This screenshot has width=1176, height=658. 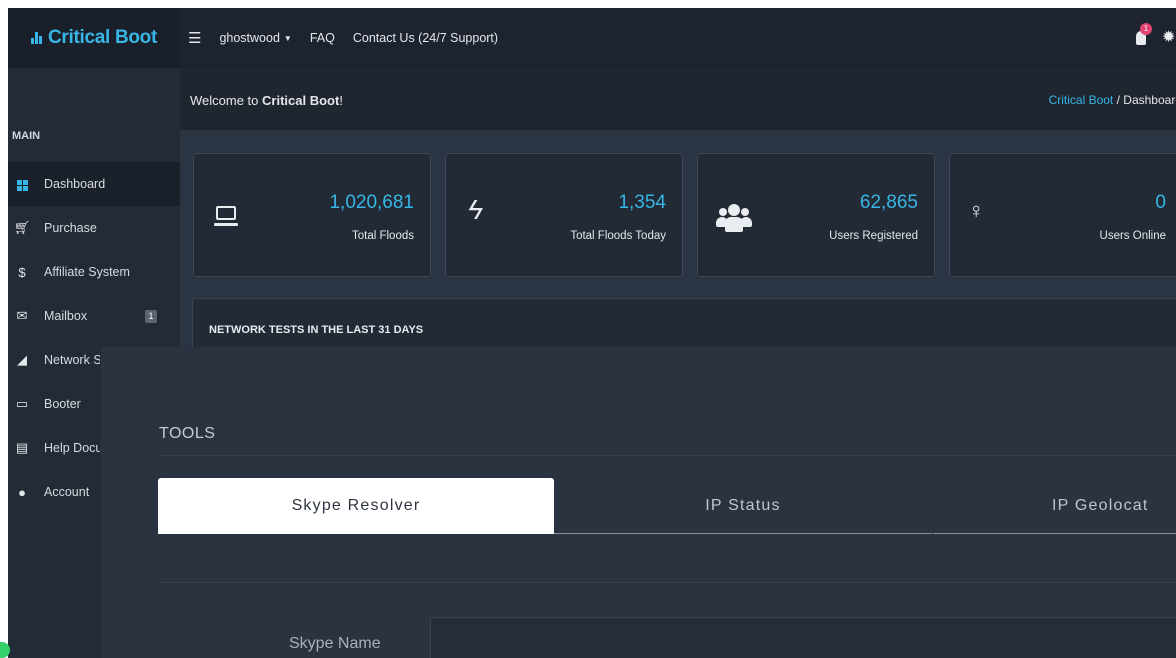 I want to click on stat-card-floods-today: ϟ 1,354 Total Floods Today, so click(x=564, y=215).